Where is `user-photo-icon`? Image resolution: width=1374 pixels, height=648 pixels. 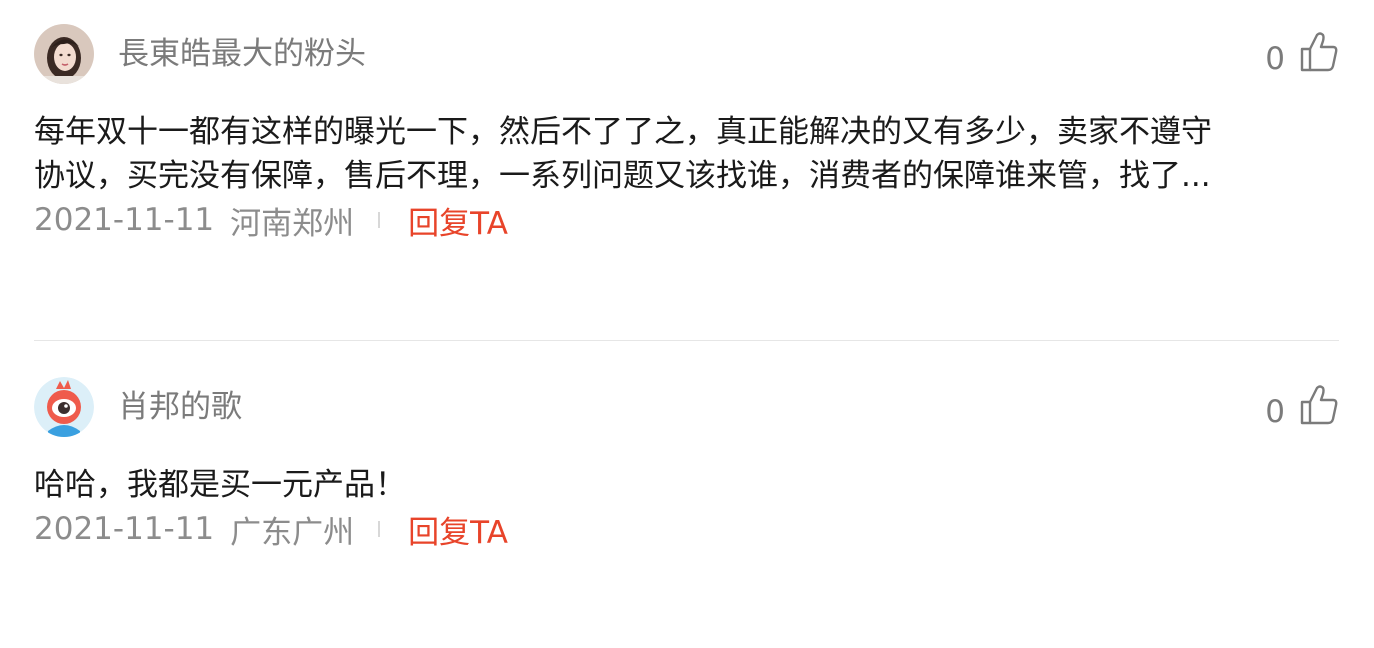 user-photo-icon is located at coordinates (64, 54).